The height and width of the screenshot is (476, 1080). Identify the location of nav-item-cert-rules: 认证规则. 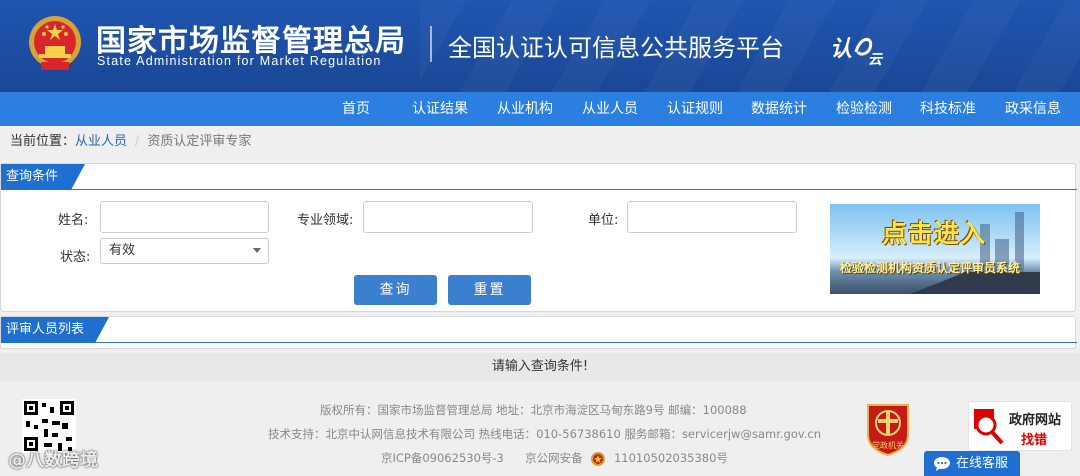
(695, 109).